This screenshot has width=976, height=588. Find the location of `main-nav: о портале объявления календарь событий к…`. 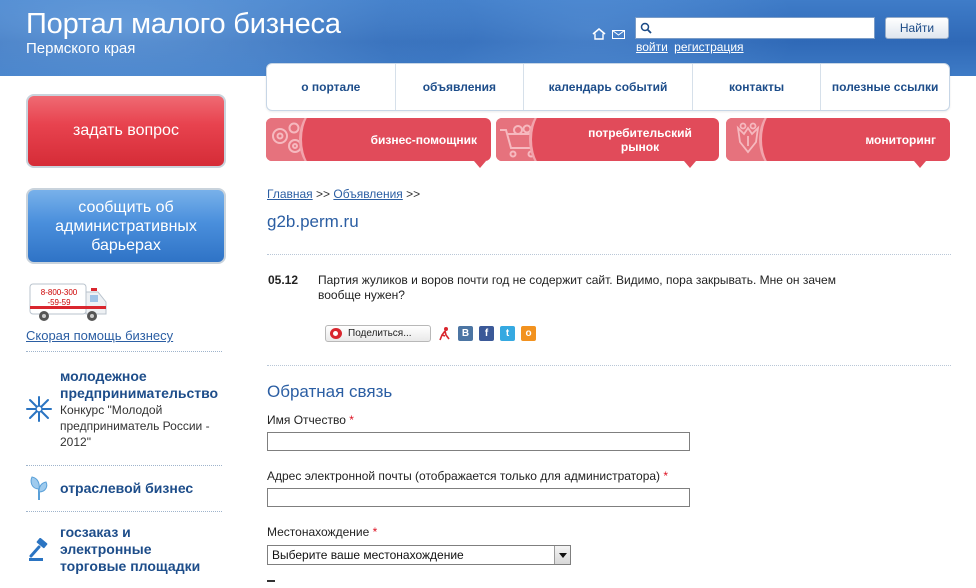

main-nav: о портале объявления календарь событий к… is located at coordinates (608, 87).